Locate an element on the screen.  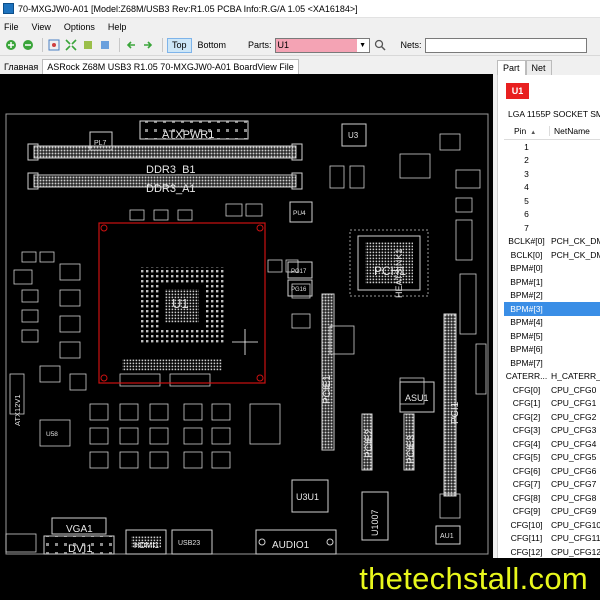
ddr3-b1-label: DDR3_B1 is located at coordinates (171, 170).